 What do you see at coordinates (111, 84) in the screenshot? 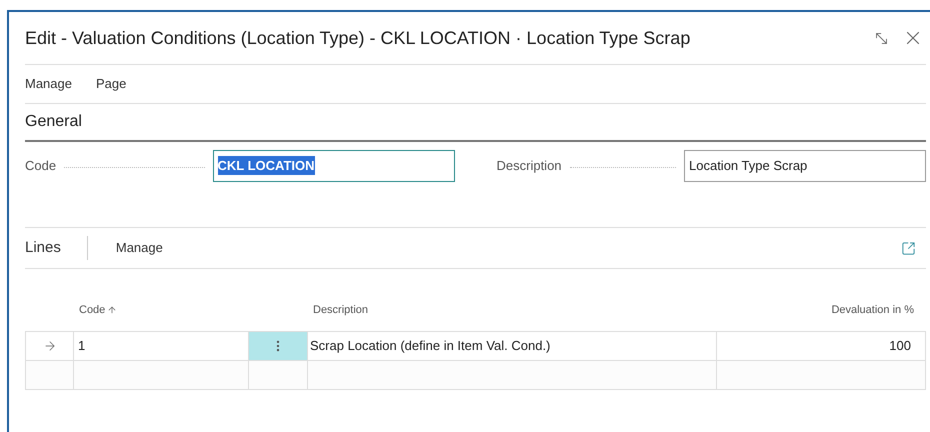
I see `menu-item: Page` at bounding box center [111, 84].